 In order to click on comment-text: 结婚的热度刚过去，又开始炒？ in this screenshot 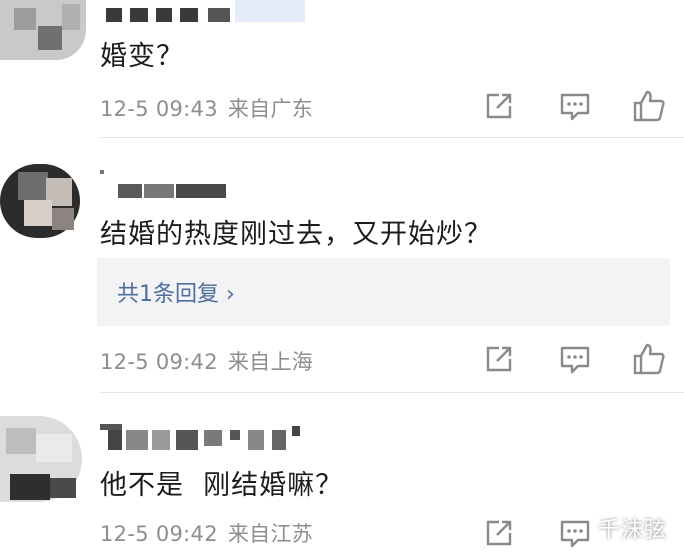, I will do `click(296, 234)`.